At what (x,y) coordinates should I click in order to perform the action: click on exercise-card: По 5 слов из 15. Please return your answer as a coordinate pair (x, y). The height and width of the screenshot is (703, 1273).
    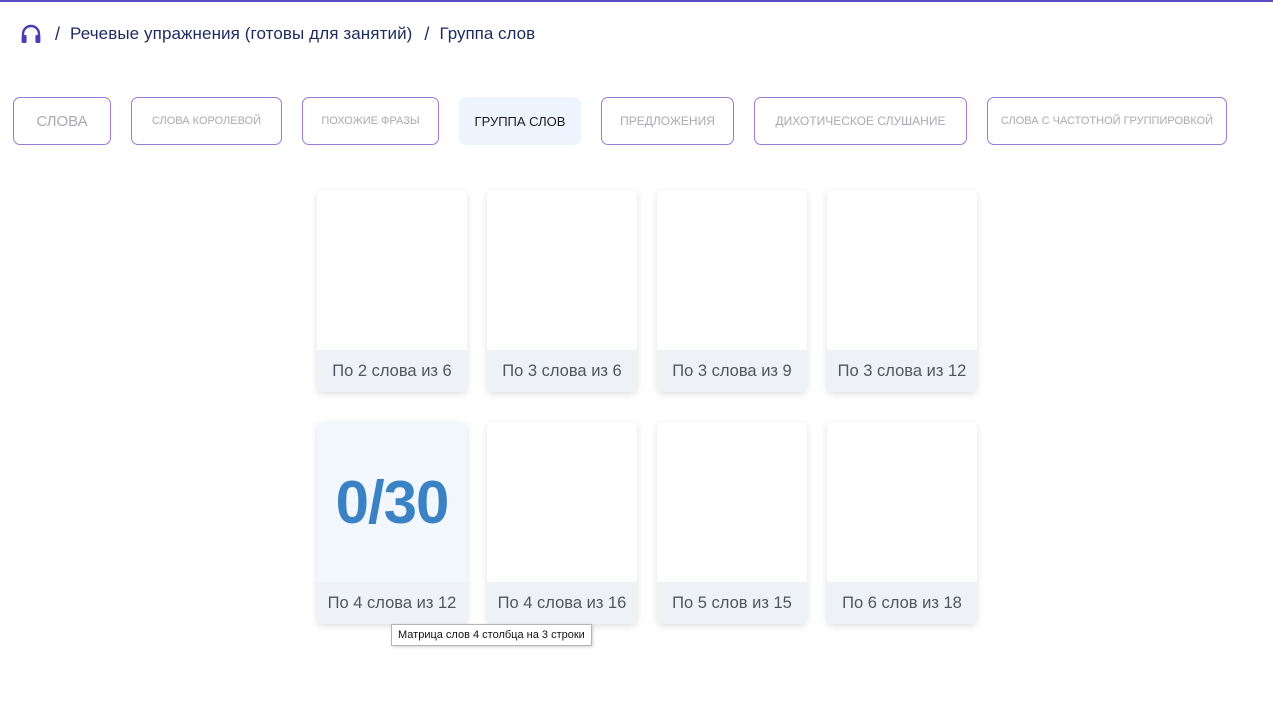
    Looking at the image, I should click on (732, 523).